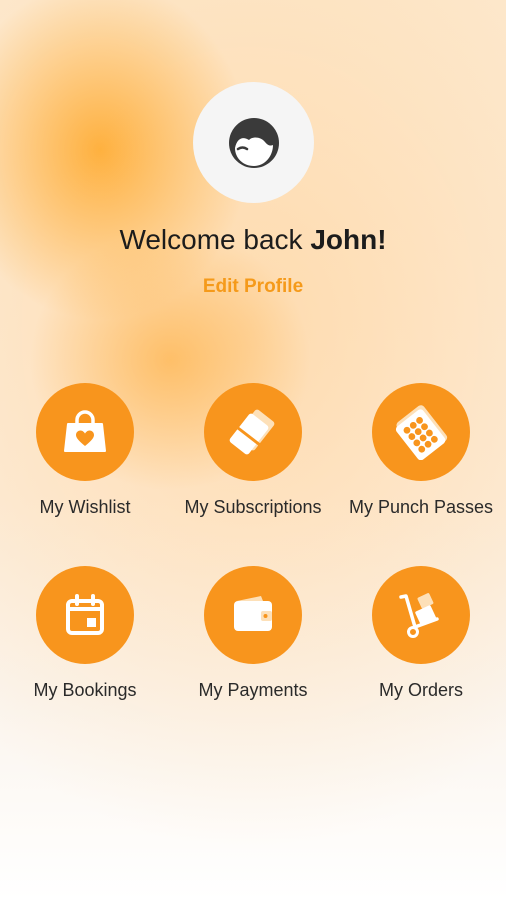 This screenshot has width=506, height=900. Describe the element at coordinates (421, 507) in the screenshot. I see `menu-label: My Punch Passes` at that location.